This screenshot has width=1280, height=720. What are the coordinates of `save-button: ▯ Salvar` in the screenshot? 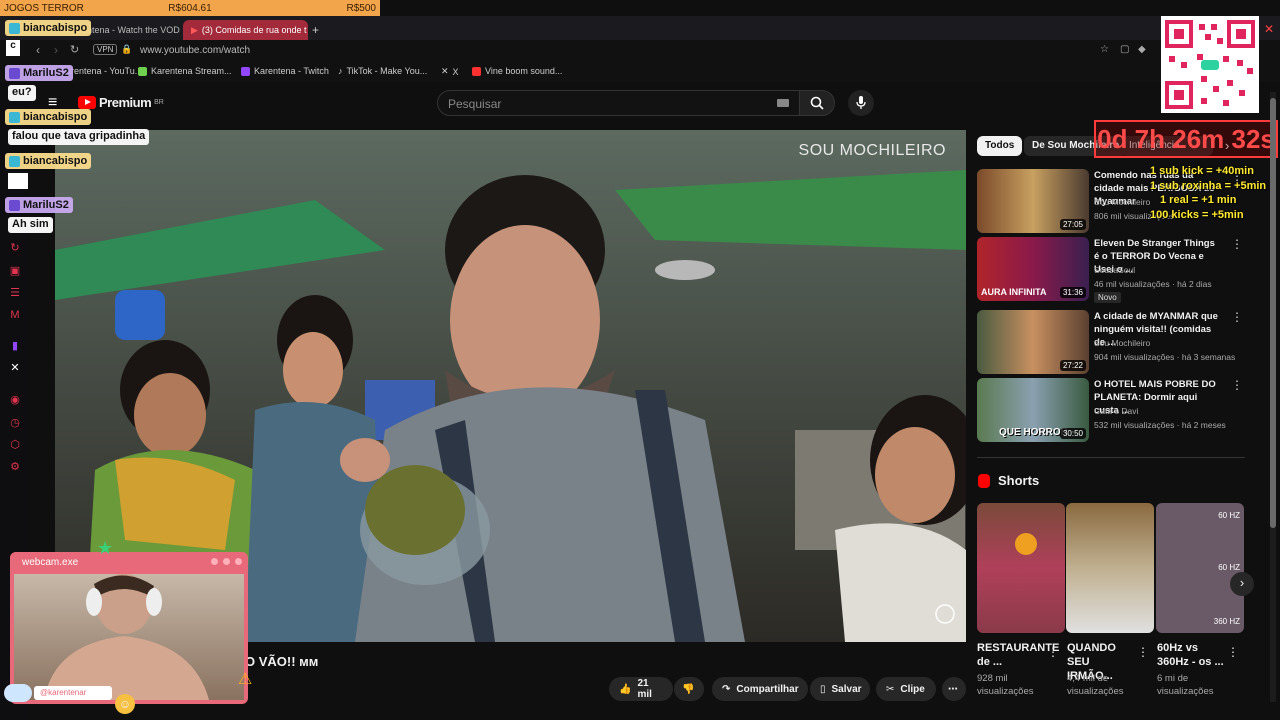 It's located at (840, 689).